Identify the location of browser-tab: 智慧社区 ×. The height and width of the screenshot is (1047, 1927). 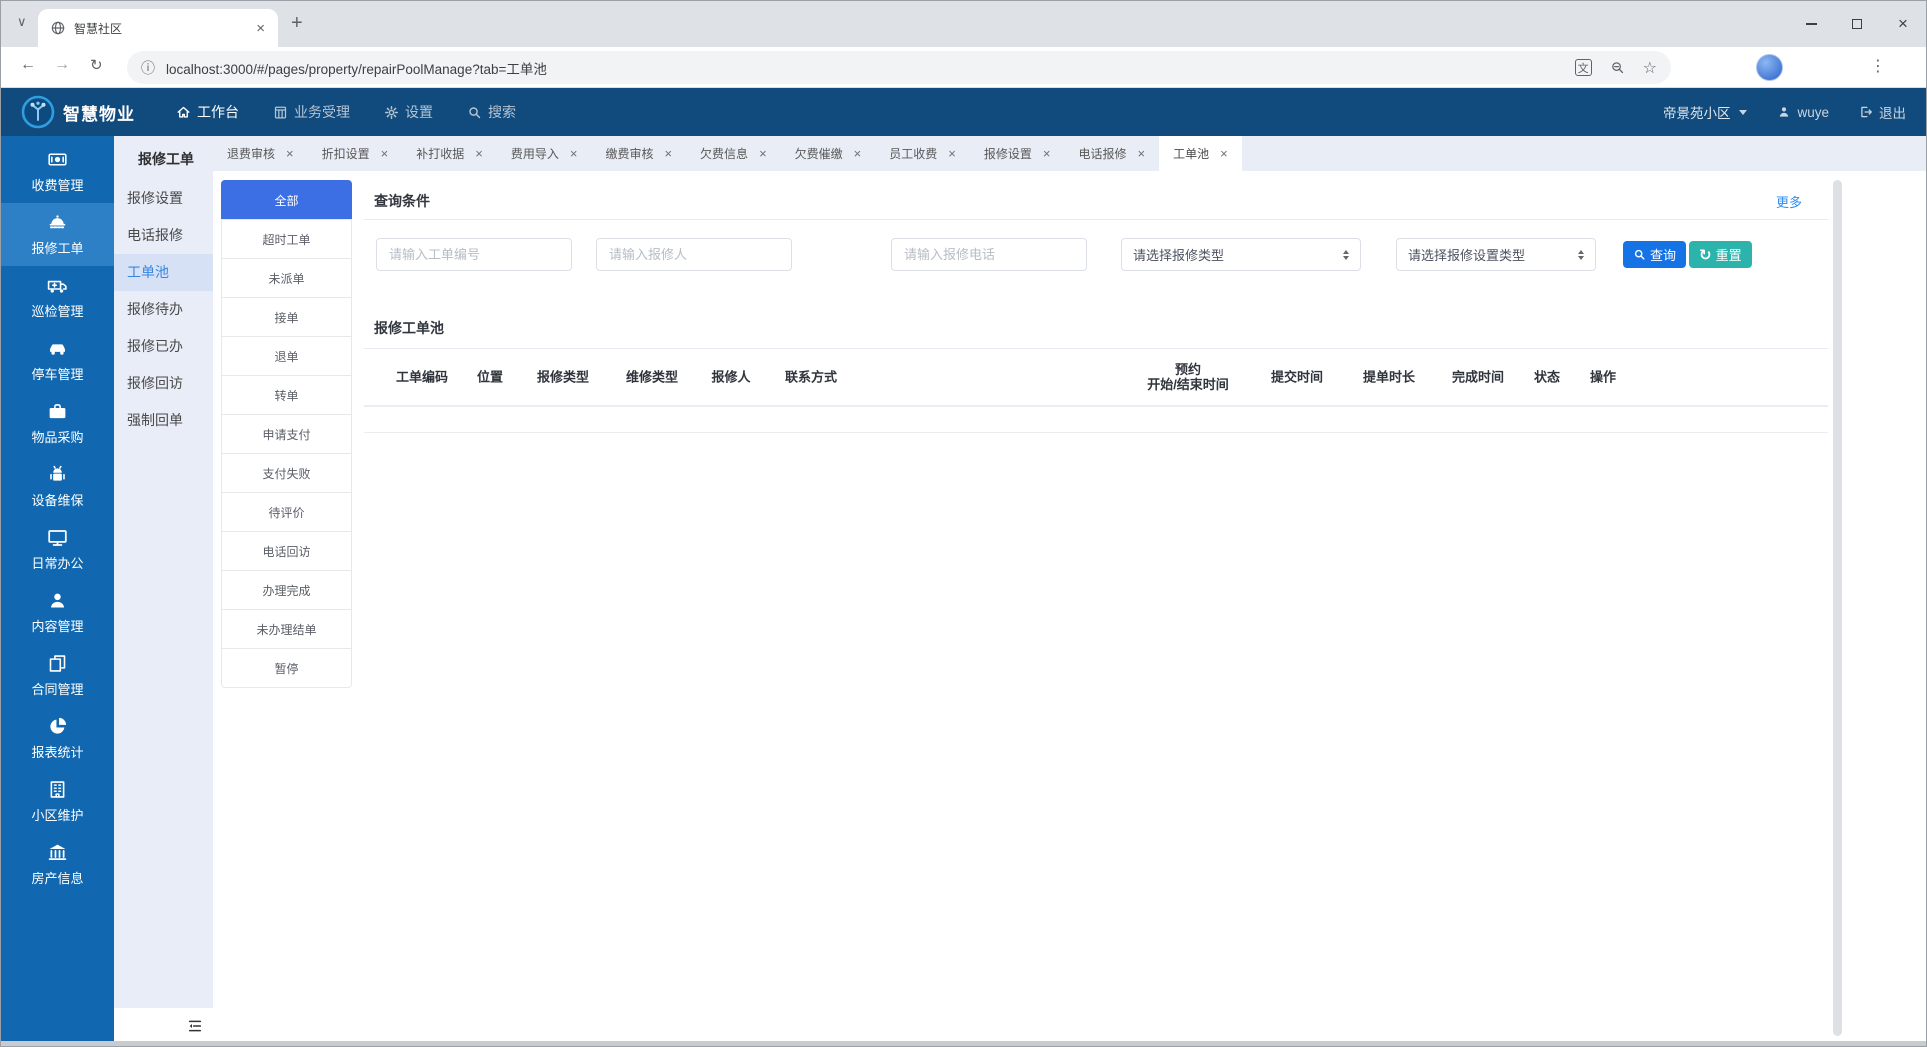
(158, 28).